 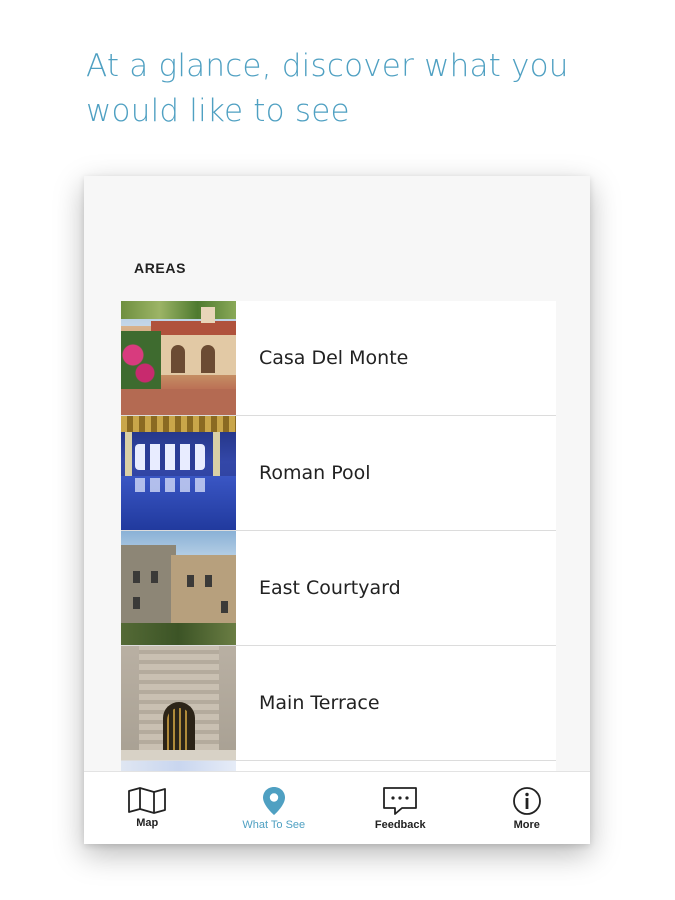 I want to click on list-item-label: Roman Pool, so click(x=315, y=473).